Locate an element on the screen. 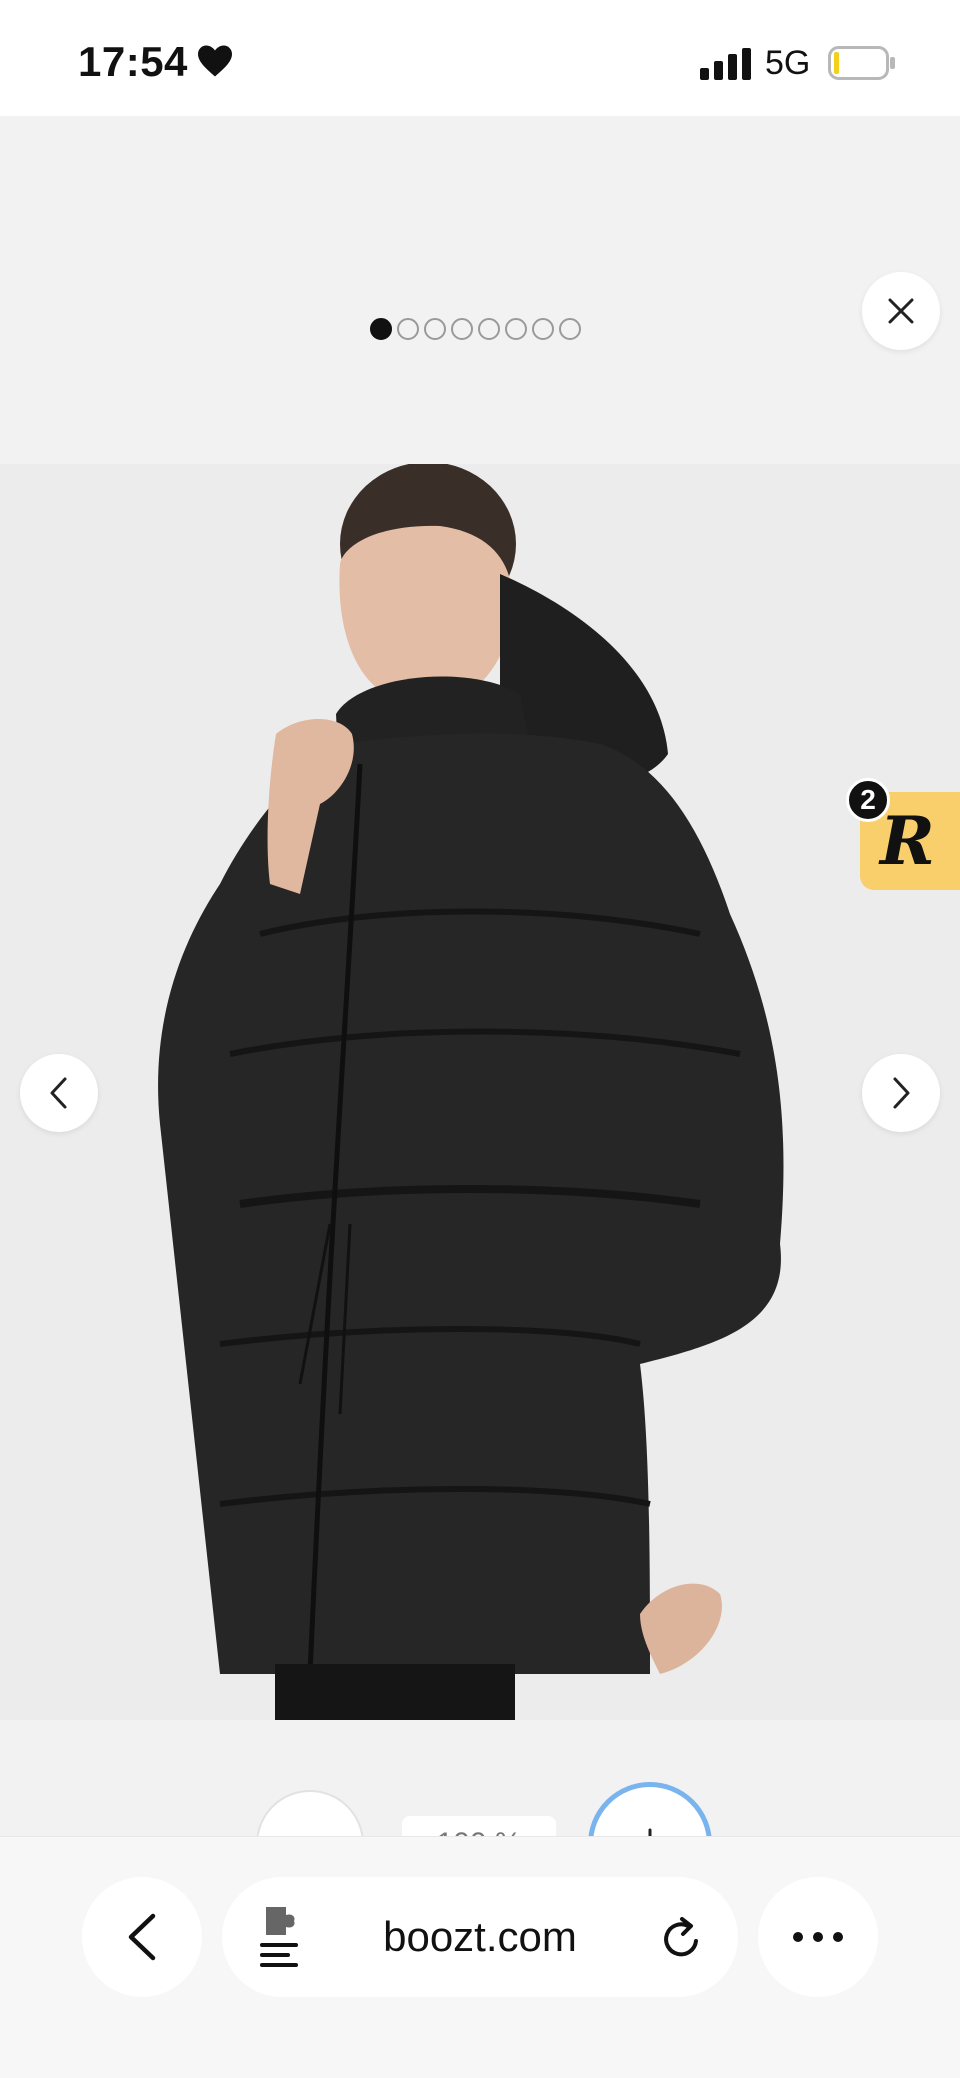  more-options-button is located at coordinates (818, 1937).